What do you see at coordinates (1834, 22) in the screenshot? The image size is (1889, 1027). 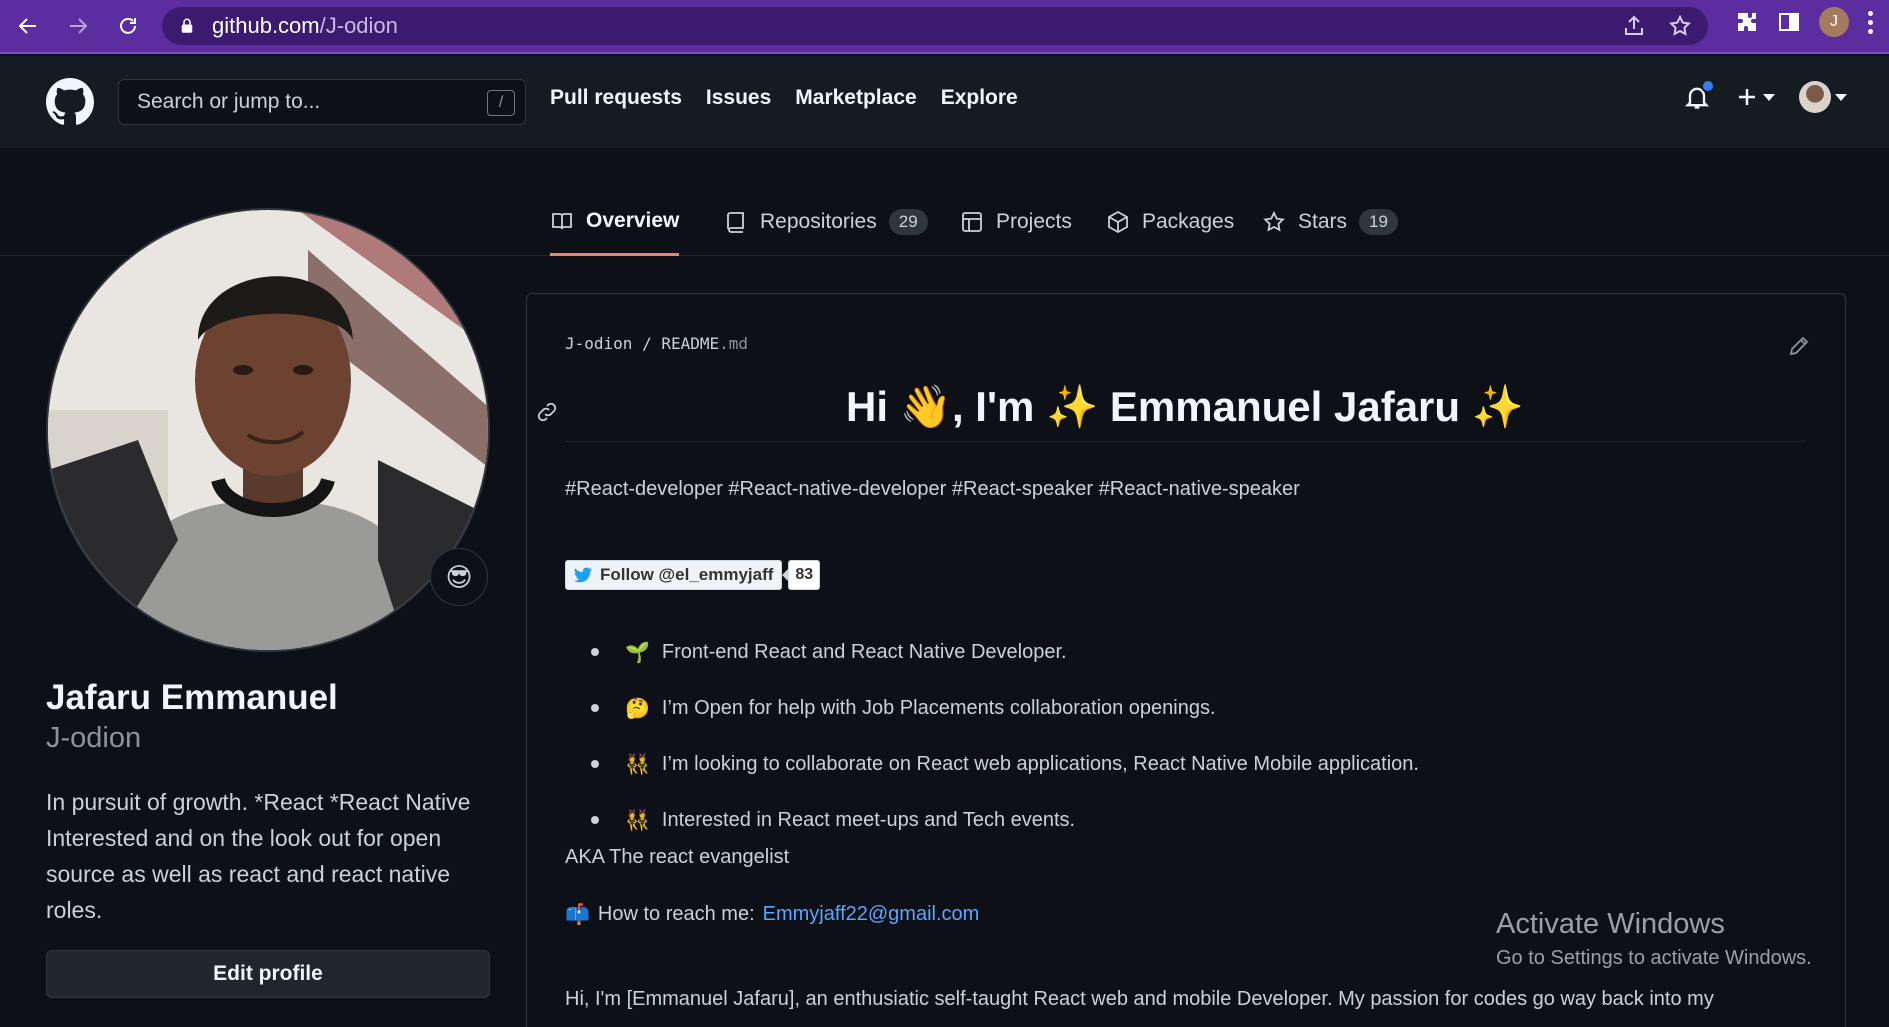 I see `browser-profile-avatar: J` at bounding box center [1834, 22].